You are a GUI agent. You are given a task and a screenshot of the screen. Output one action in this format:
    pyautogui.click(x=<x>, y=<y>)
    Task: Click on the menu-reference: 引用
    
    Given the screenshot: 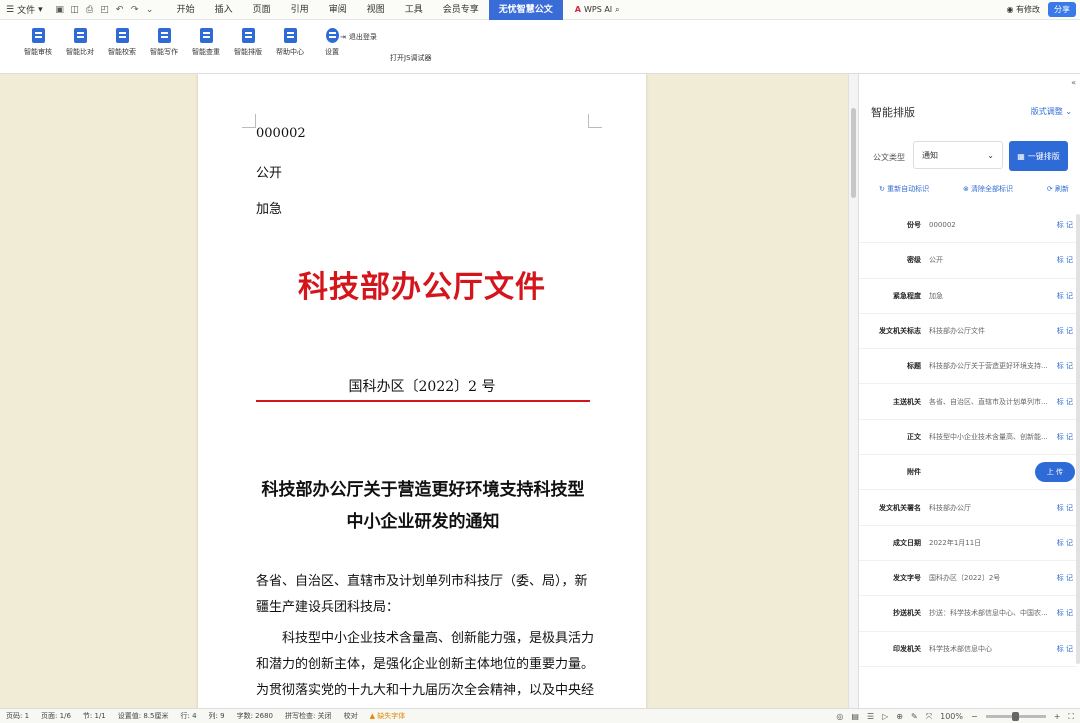 What is the action you would take?
    pyautogui.click(x=300, y=10)
    